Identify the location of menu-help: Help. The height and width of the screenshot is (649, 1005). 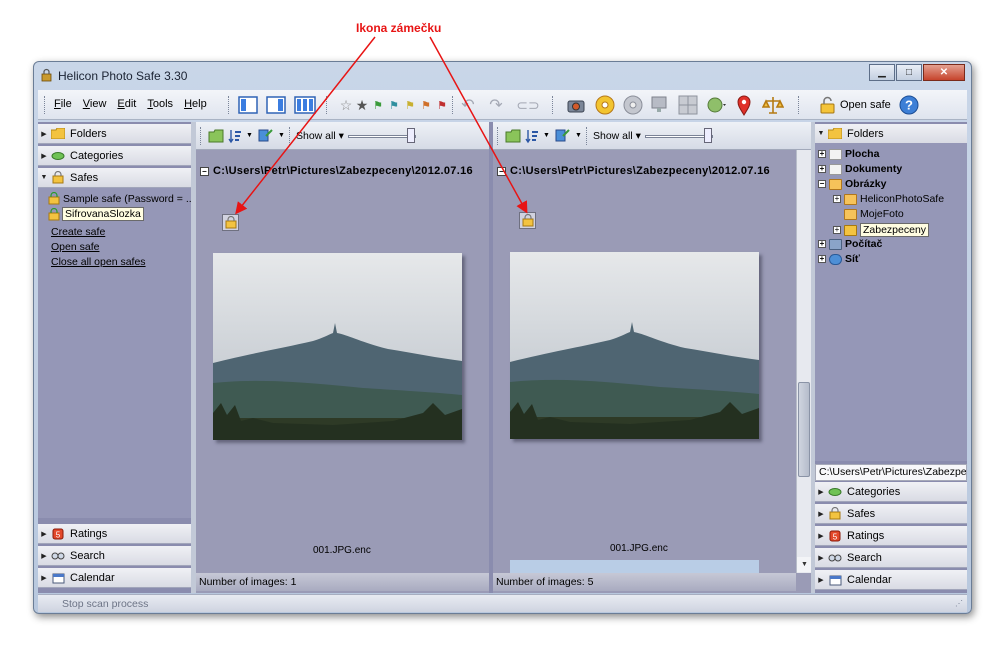
(195, 104).